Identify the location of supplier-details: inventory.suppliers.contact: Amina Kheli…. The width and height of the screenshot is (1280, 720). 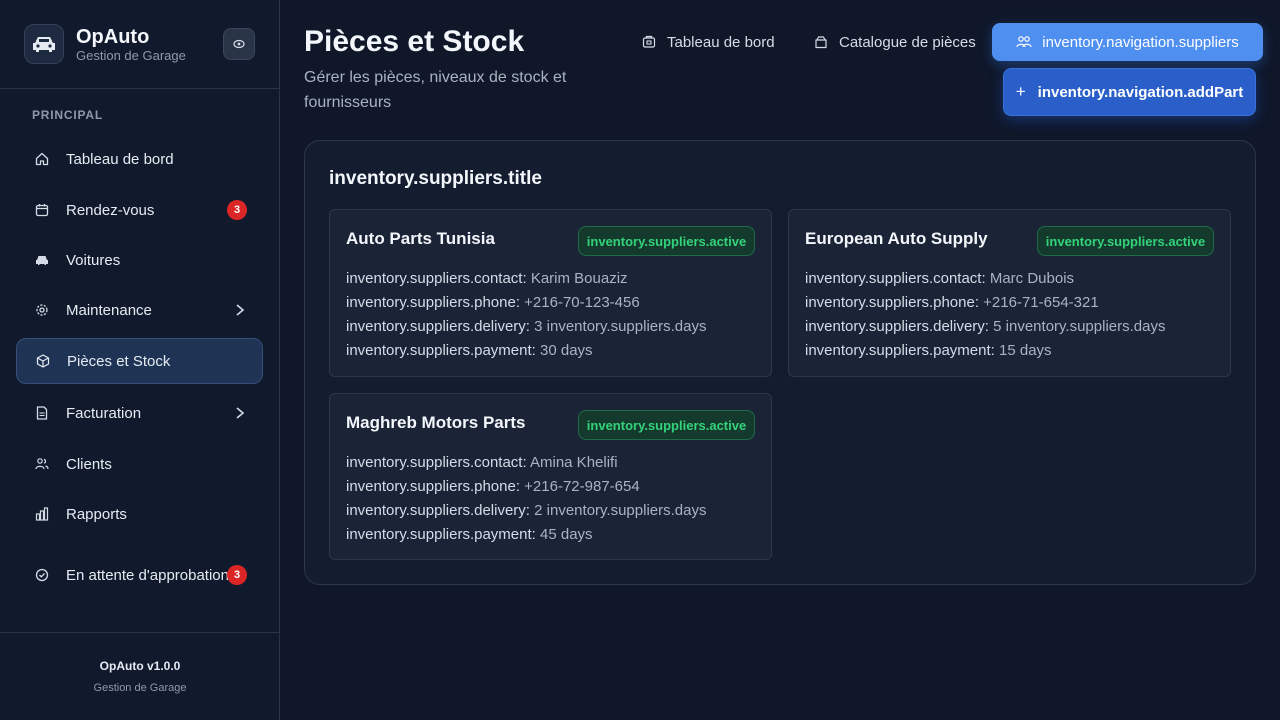
(526, 499).